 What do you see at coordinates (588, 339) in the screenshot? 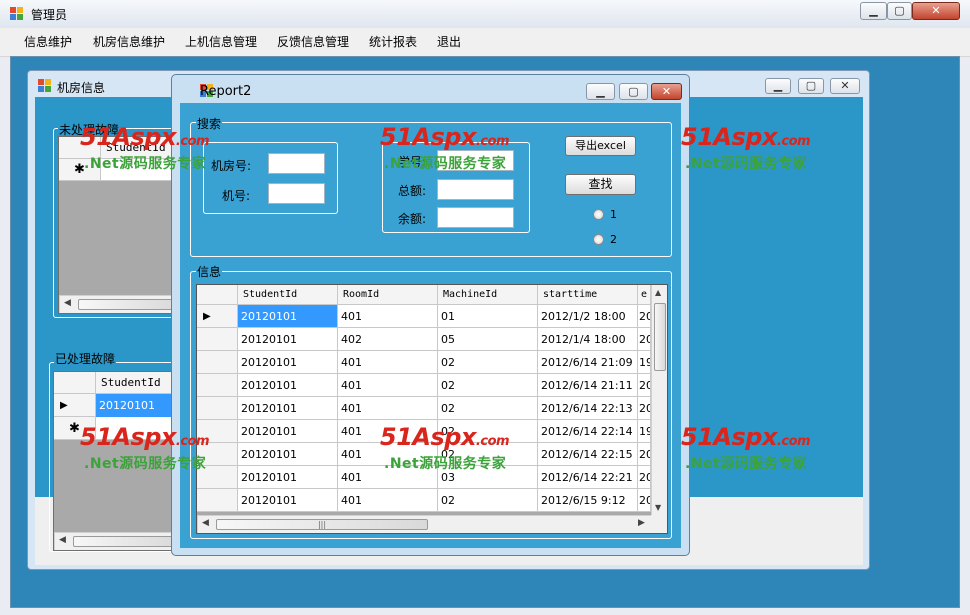
I see `cell-starttime: 2012/1/4 18:00` at bounding box center [588, 339].